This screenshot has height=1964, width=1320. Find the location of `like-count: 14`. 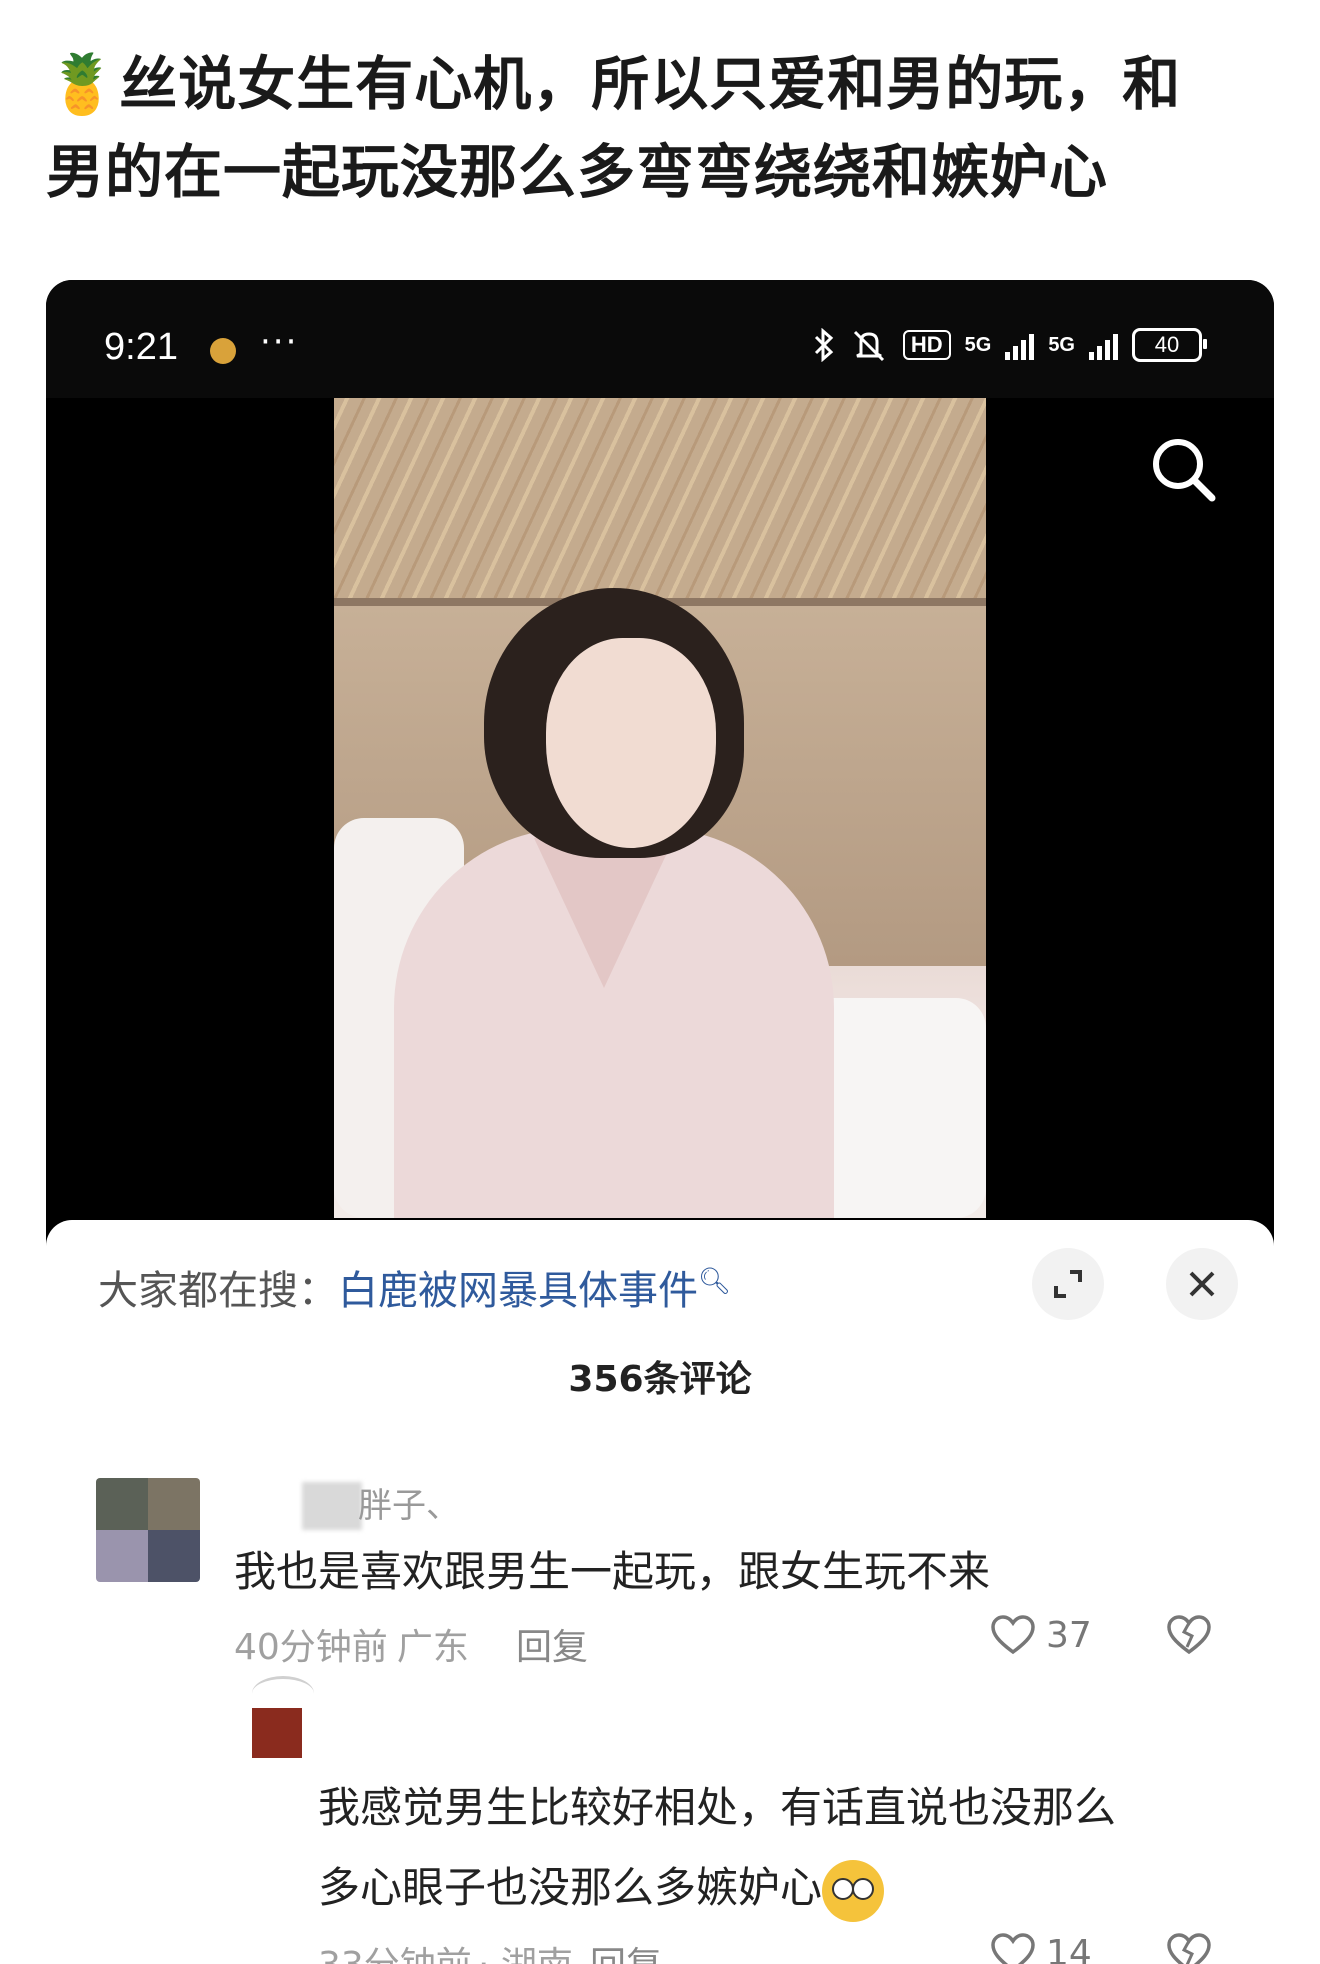

like-count: 14 is located at coordinates (1069, 1948).